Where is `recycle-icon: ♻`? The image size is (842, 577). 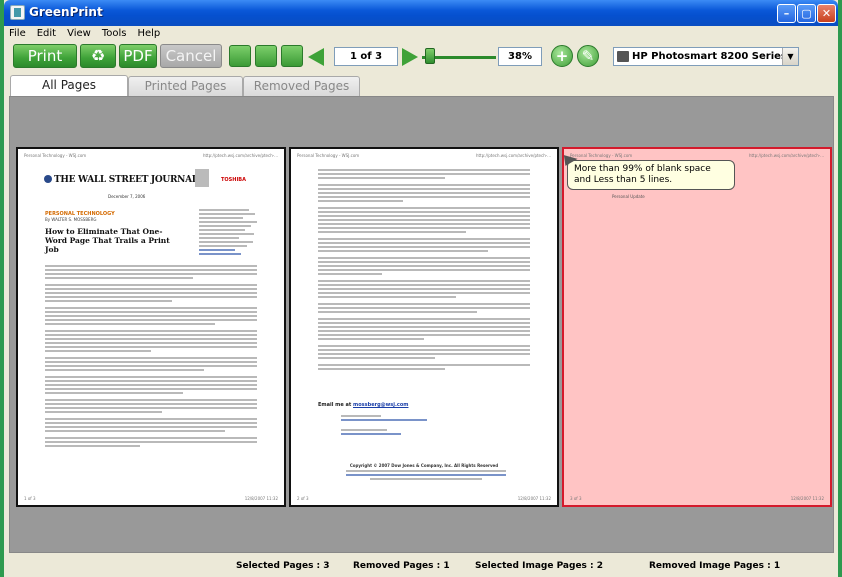
recycle-icon: ♻ is located at coordinates (98, 56).